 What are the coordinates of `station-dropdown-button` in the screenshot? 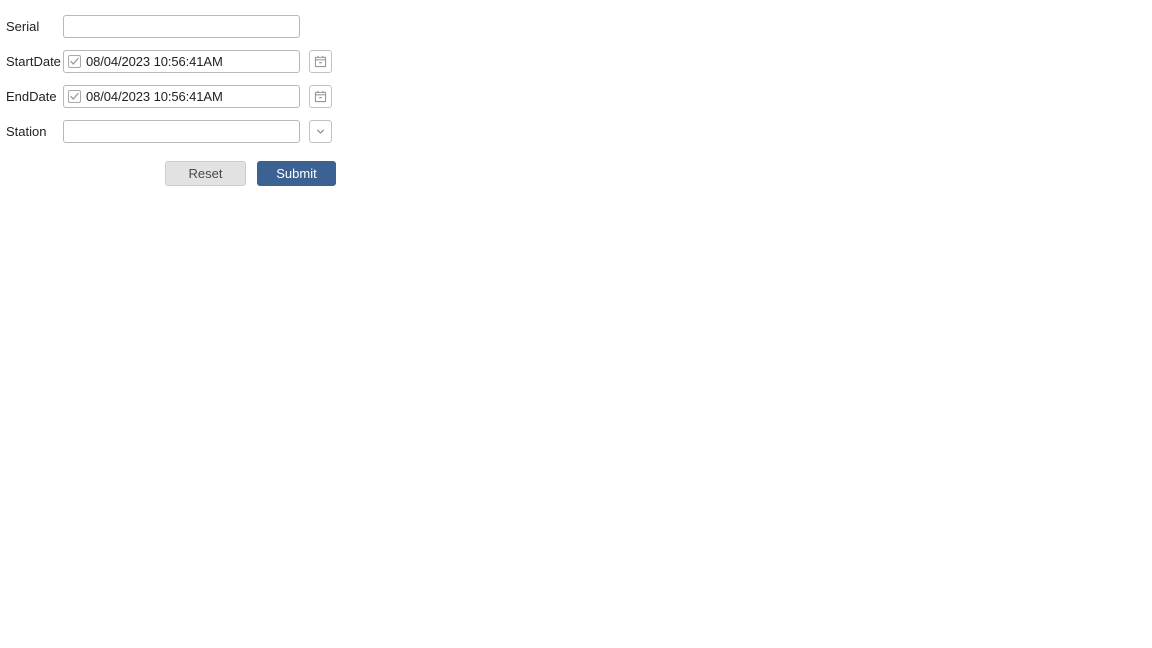 It's located at (320, 131).